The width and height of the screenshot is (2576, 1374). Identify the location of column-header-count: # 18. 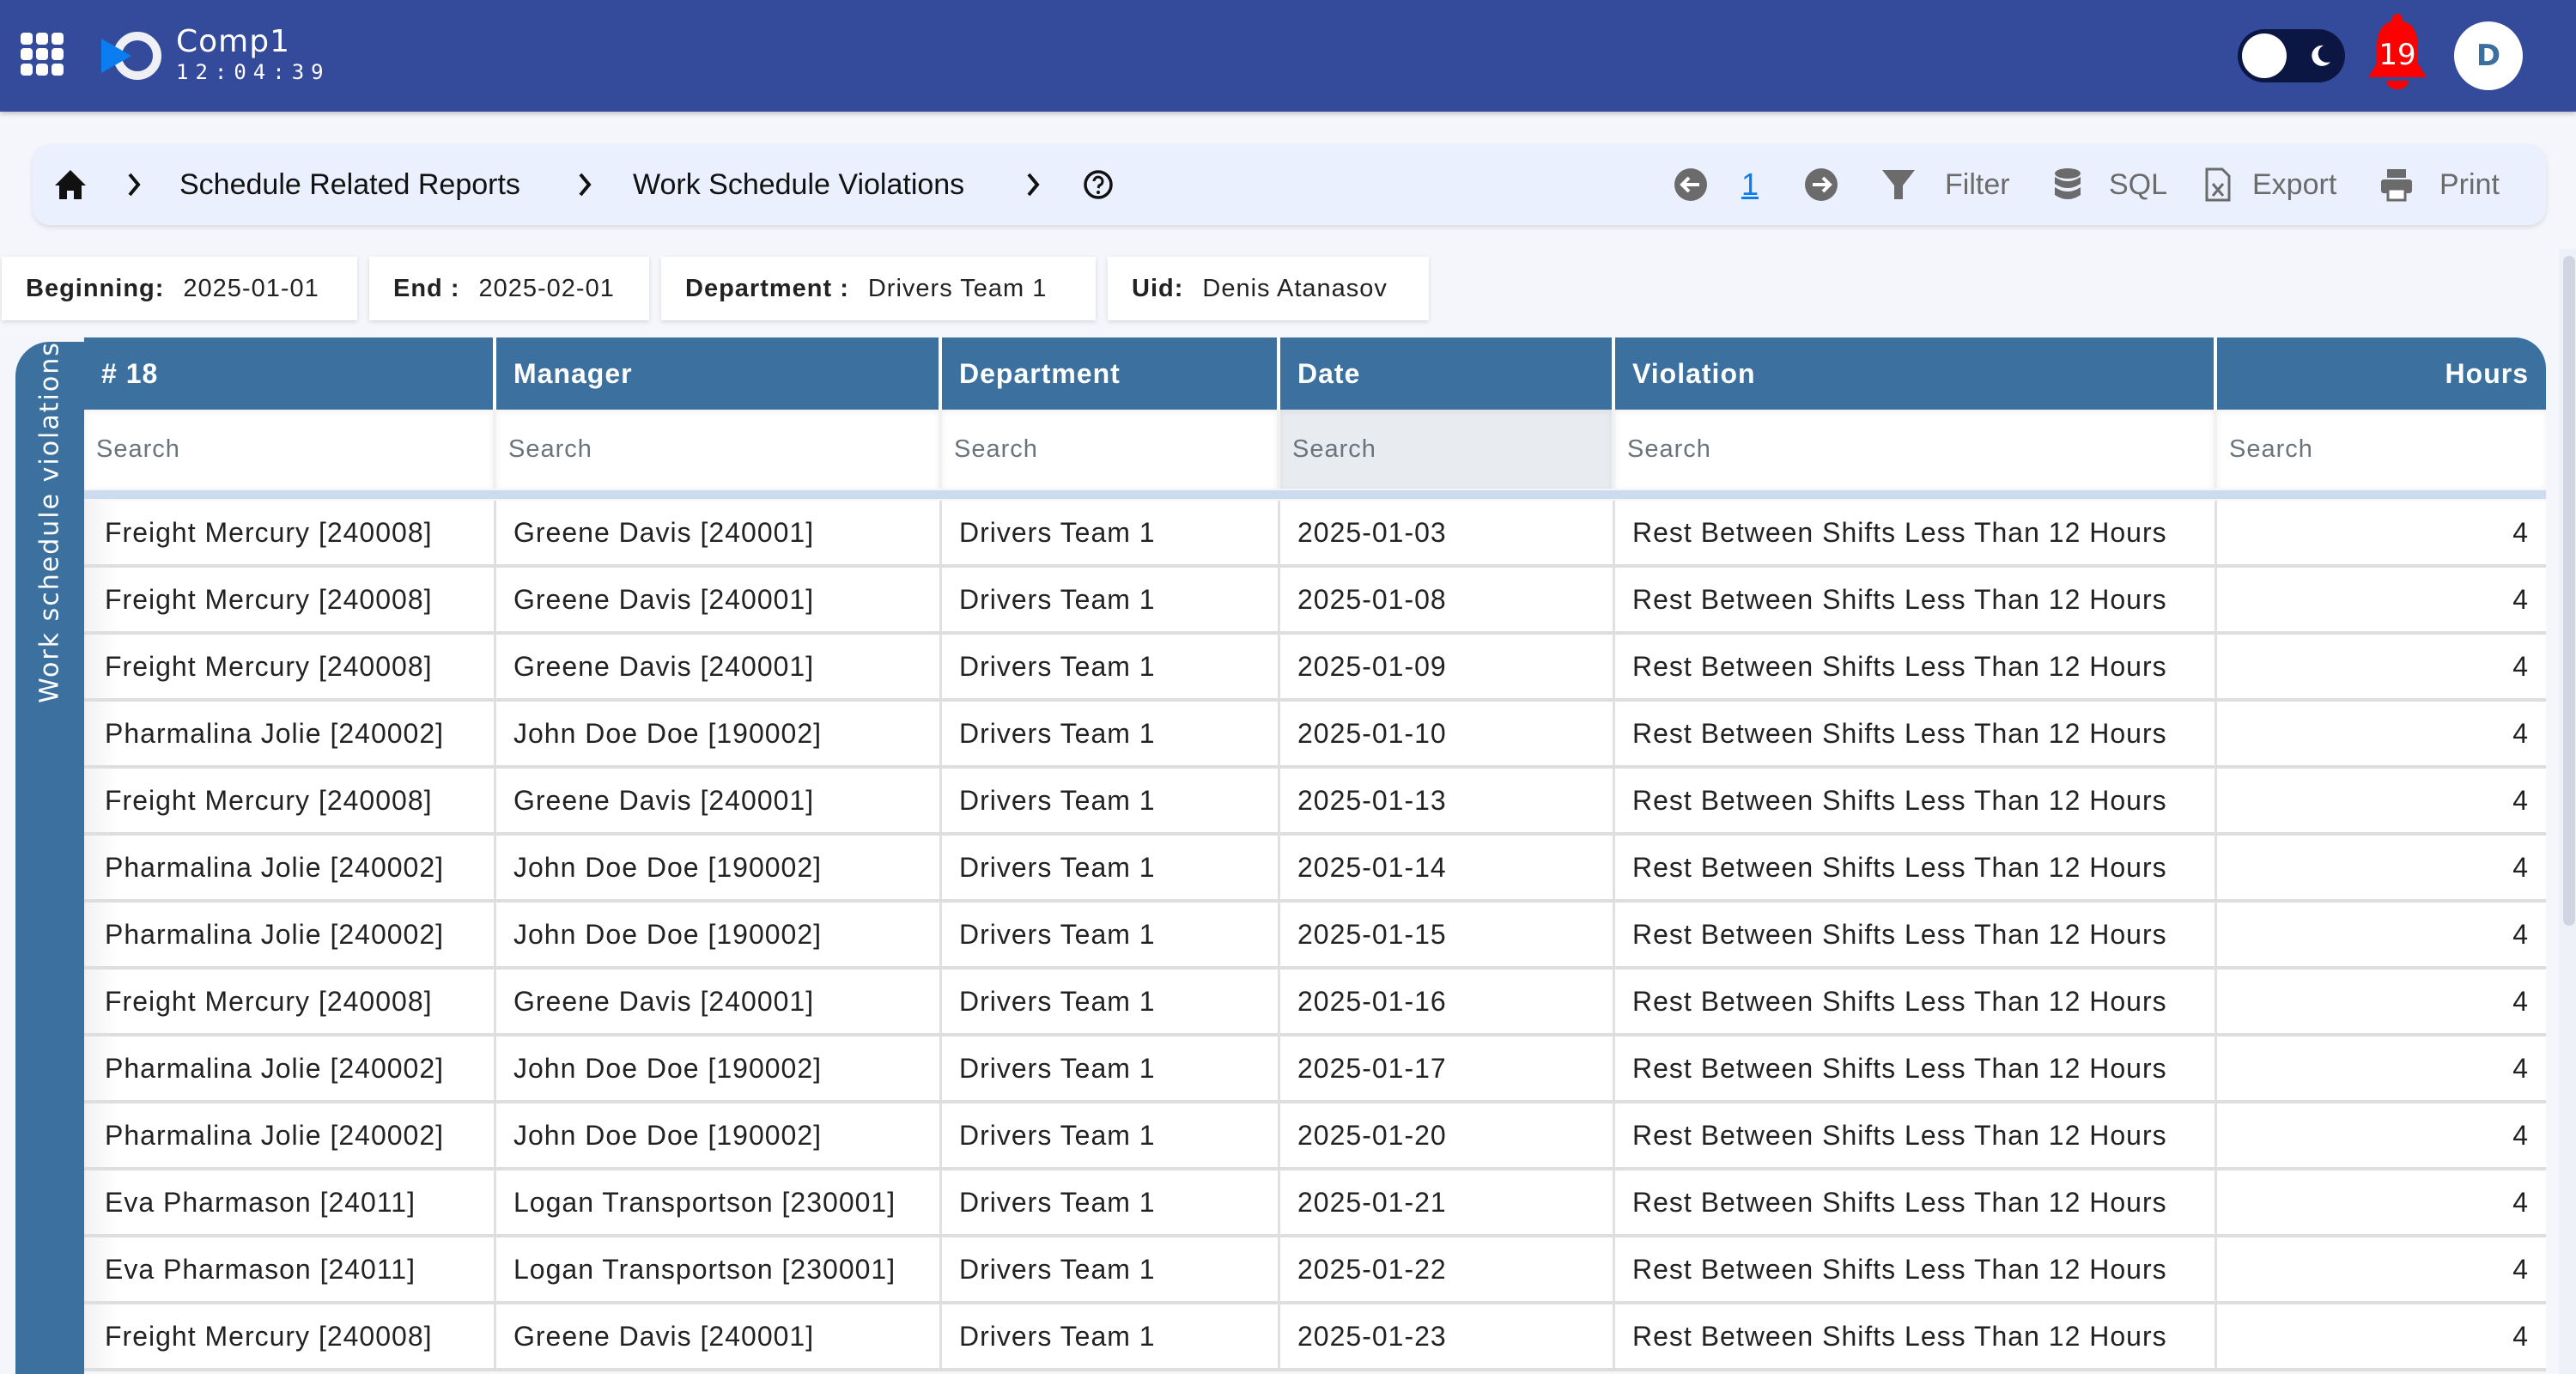
(290, 373).